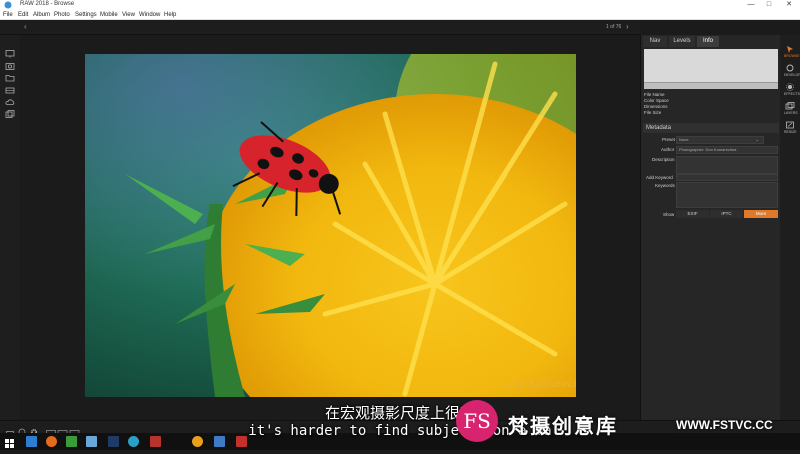  Describe the element at coordinates (86, 15) in the screenshot. I see `menu-settings: Settings` at that location.